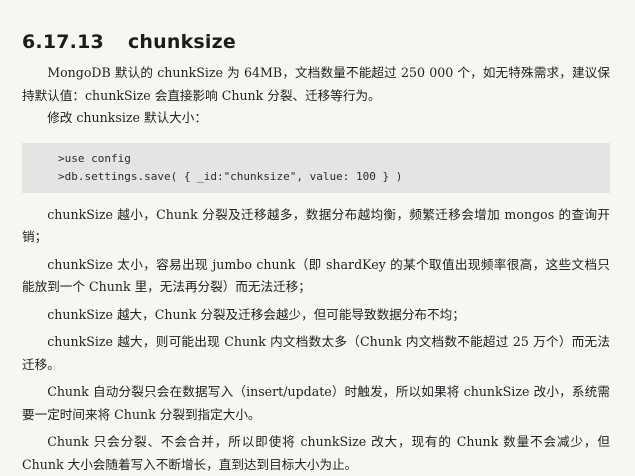 This screenshot has width=635, height=476. Describe the element at coordinates (181, 41) in the screenshot. I see `section-title: chunksize` at that location.